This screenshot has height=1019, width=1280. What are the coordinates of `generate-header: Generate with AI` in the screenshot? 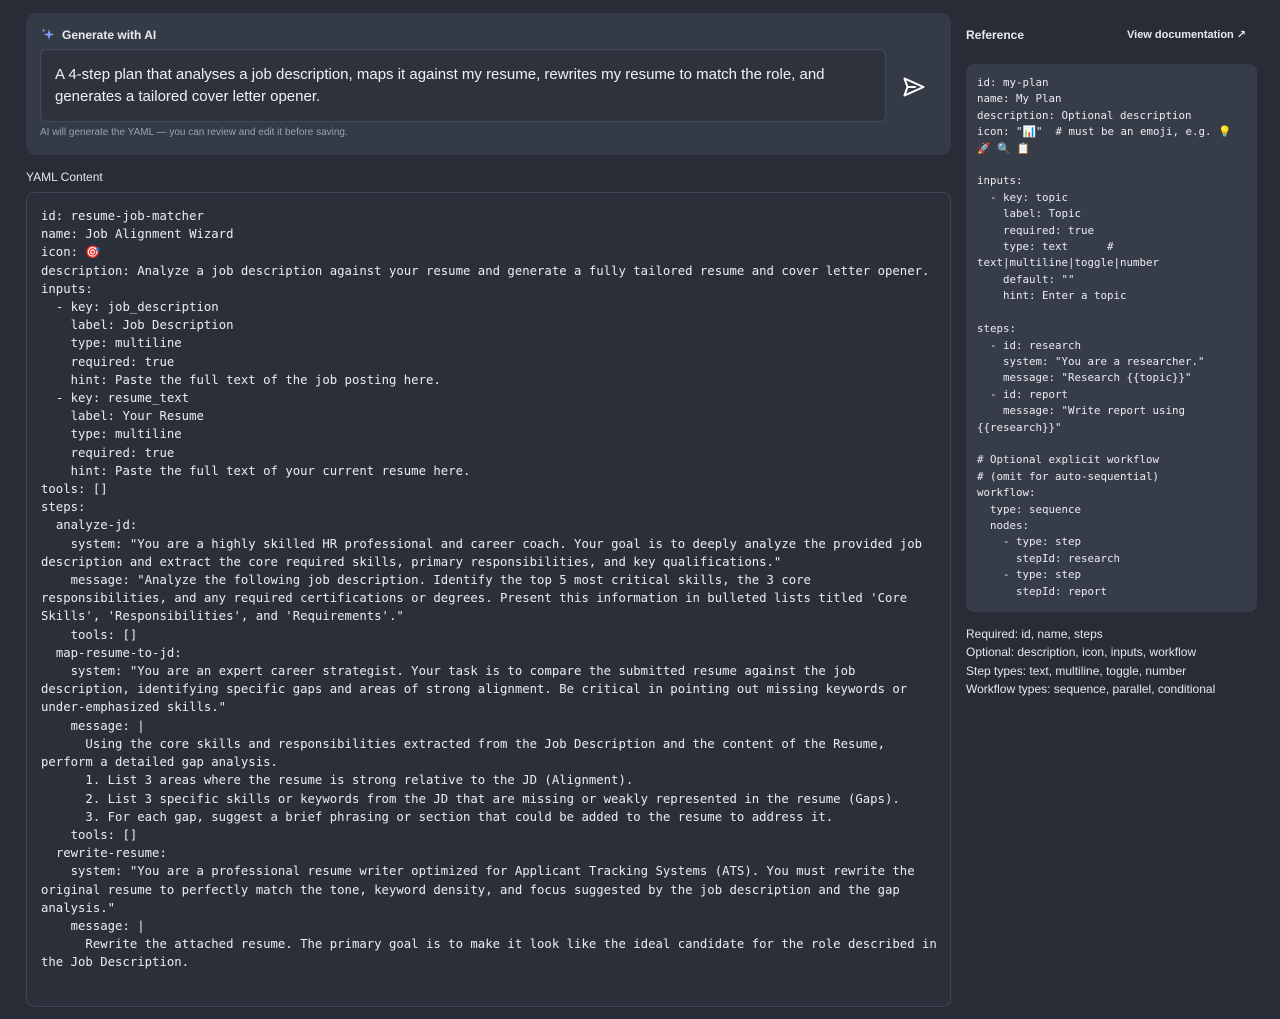 It's located at (98, 35).